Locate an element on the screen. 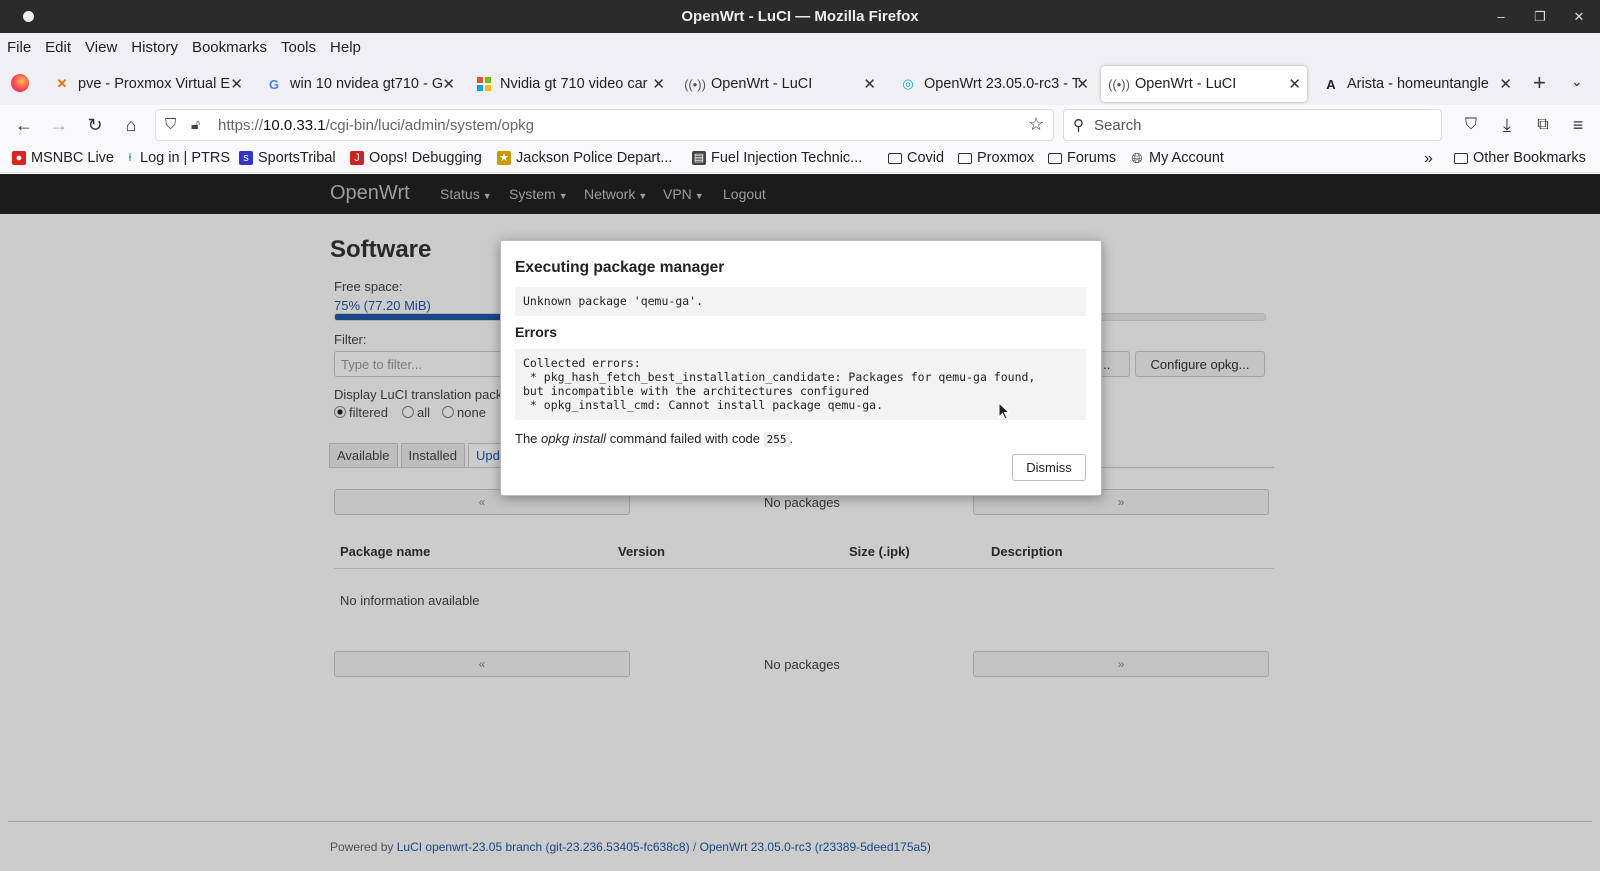 The width and height of the screenshot is (1600, 871). window-titlebar: OpenWrt - LuCI — Mozilla Firefox – ❐ ✕ is located at coordinates (800, 16).